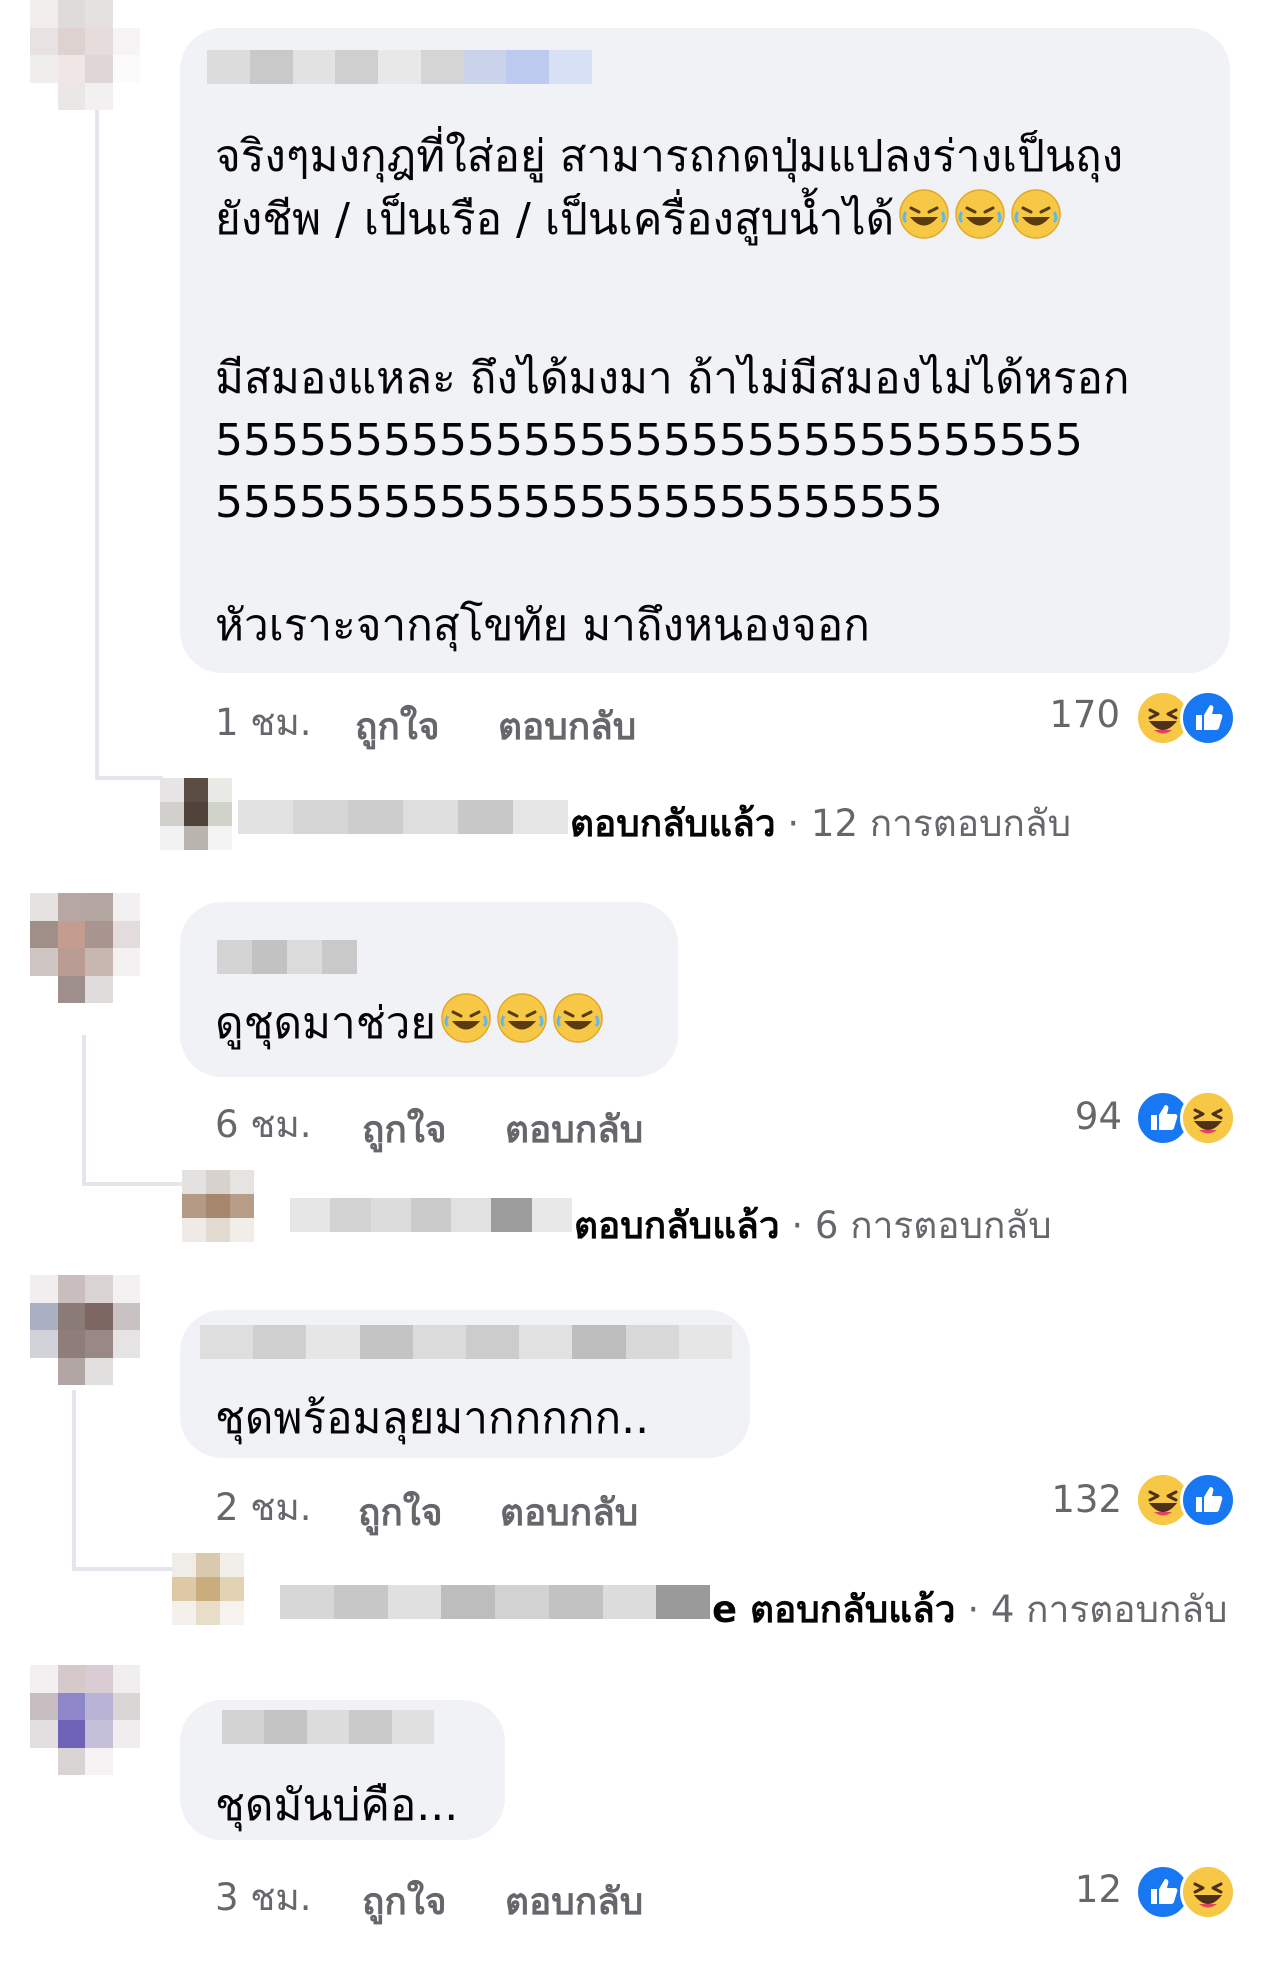 Image resolution: width=1280 pixels, height=1973 pixels. Describe the element at coordinates (1072, 1889) in the screenshot. I see `reaction-count: 12` at that location.